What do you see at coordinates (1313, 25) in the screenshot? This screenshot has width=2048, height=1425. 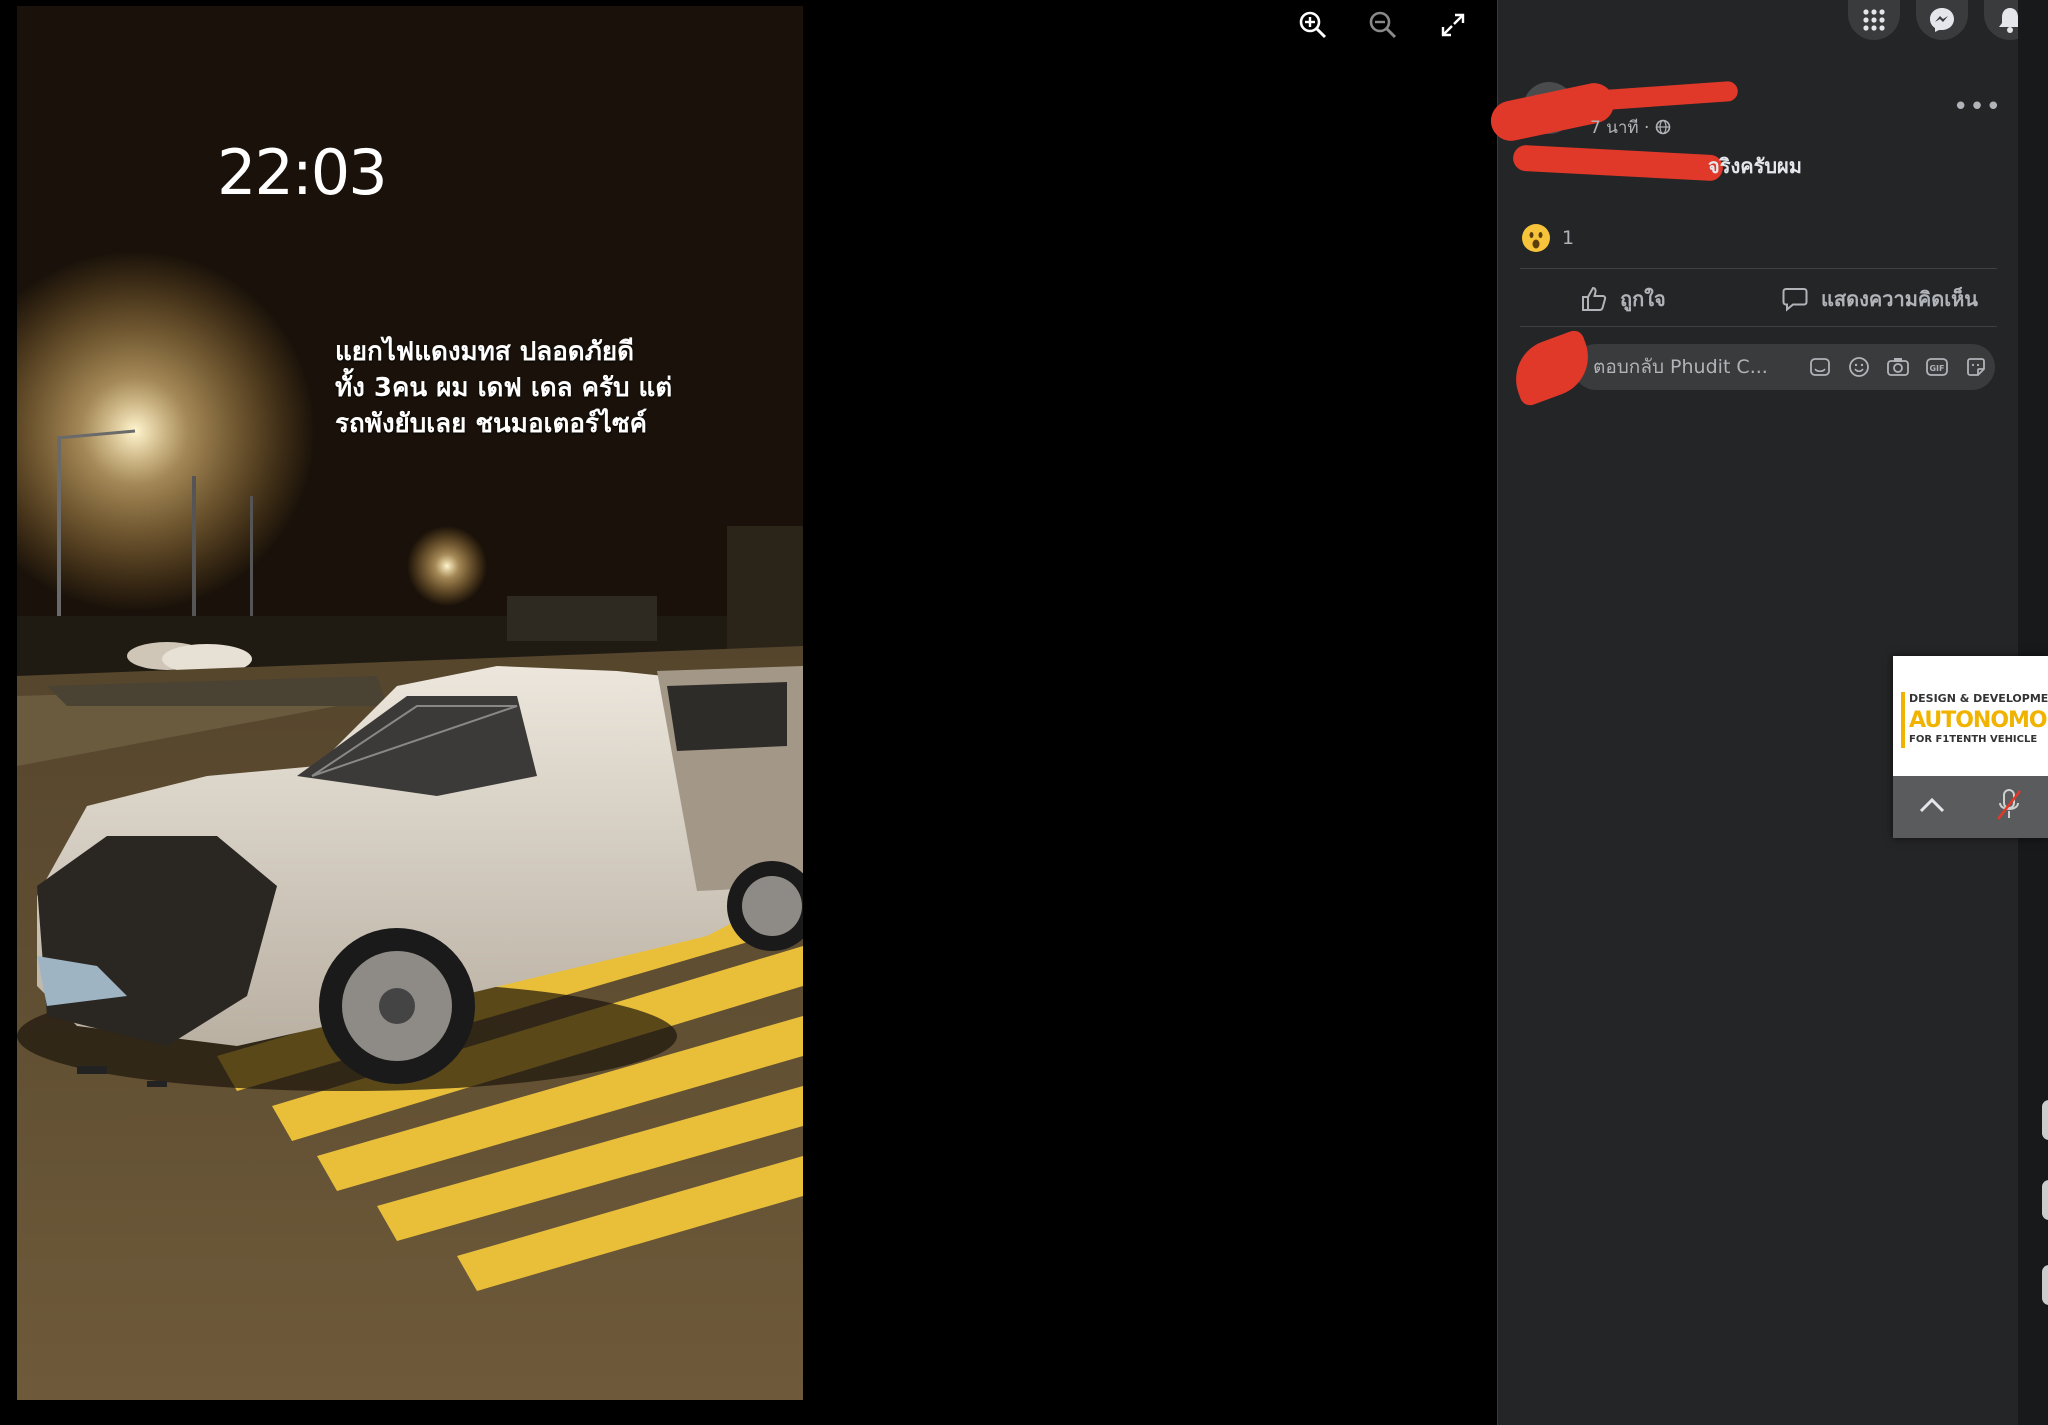 I see `zoom-in-icon` at bounding box center [1313, 25].